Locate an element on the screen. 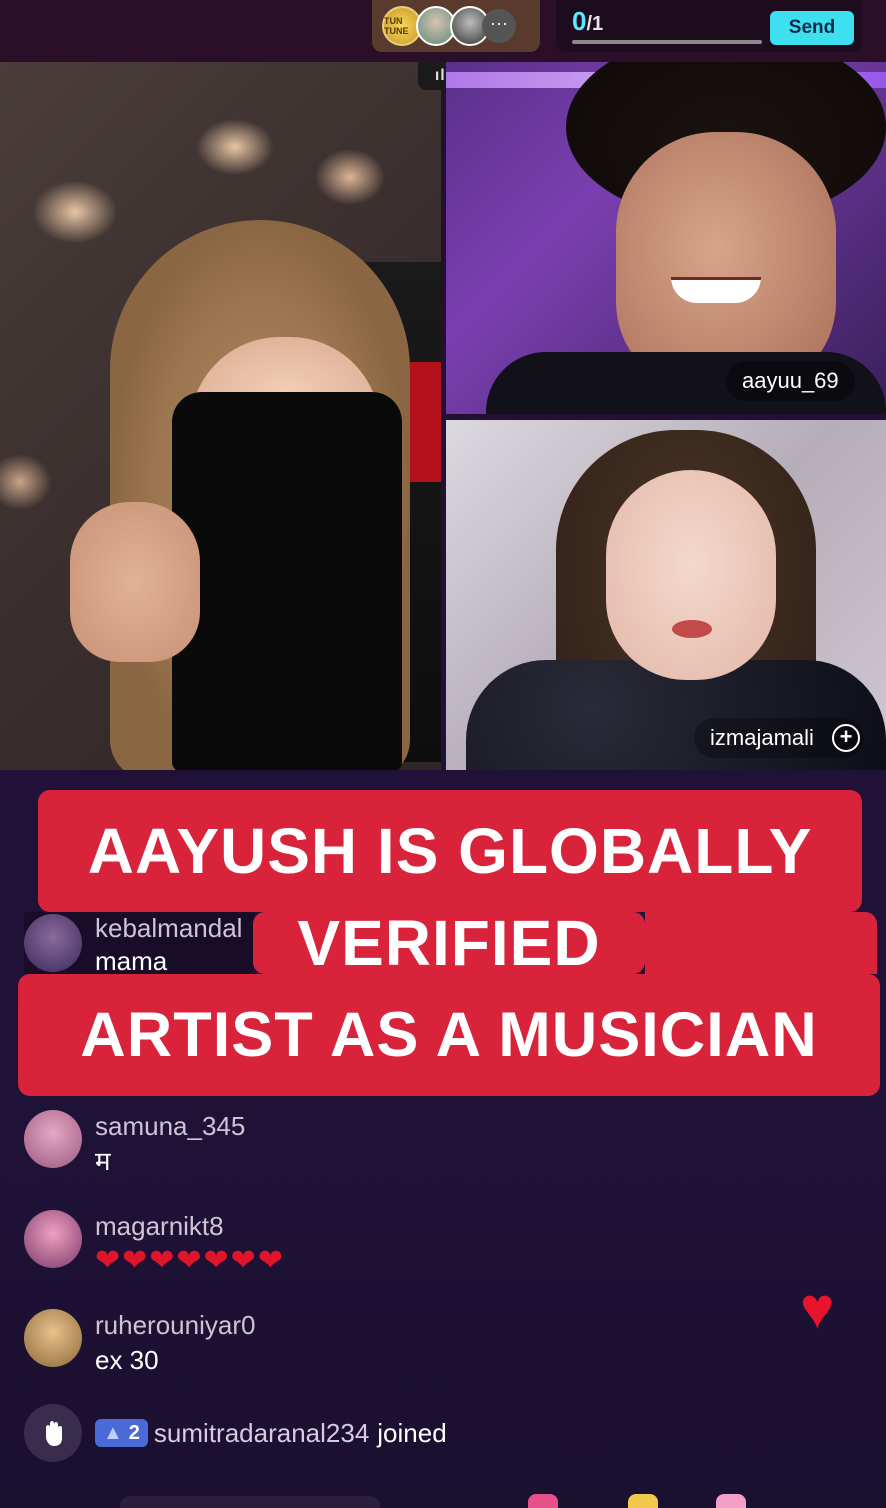 Image resolution: width=886 pixels, height=1508 pixels. join-event: ▲ 2 sumitradaranal234 joined is located at coordinates (235, 1433).